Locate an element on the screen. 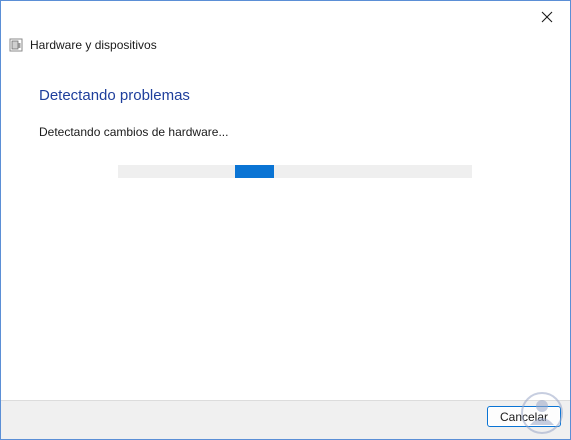 The height and width of the screenshot is (440, 571). progress-bar is located at coordinates (295, 171).